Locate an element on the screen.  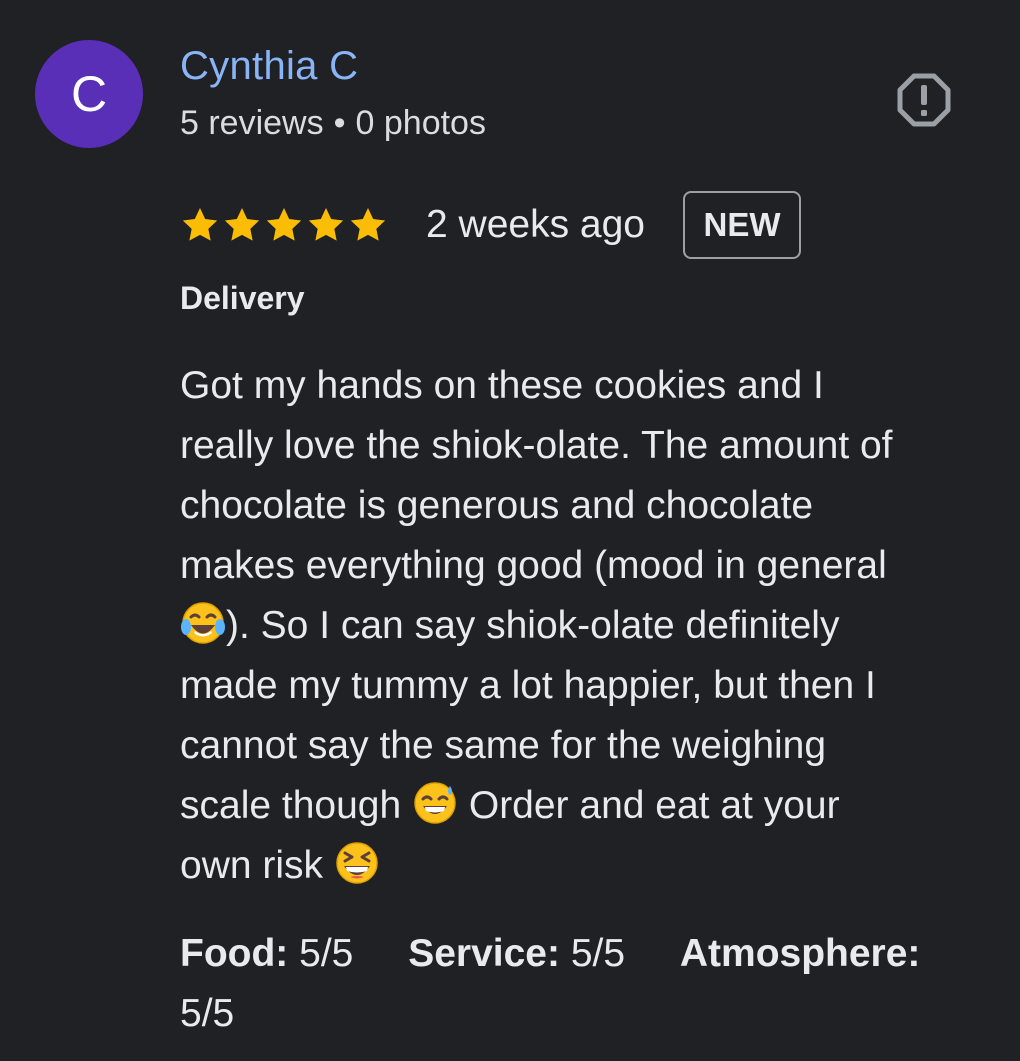
review-line: chocolate is generous and chocolate is located at coordinates (580, 506).